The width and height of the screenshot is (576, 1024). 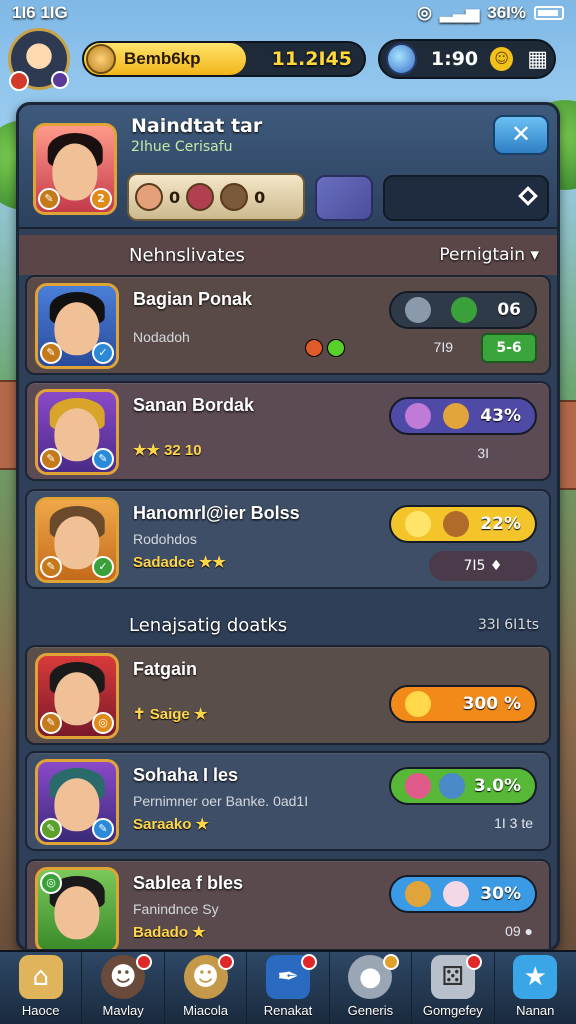 I want to click on stat-pill: 06, so click(x=463, y=310).